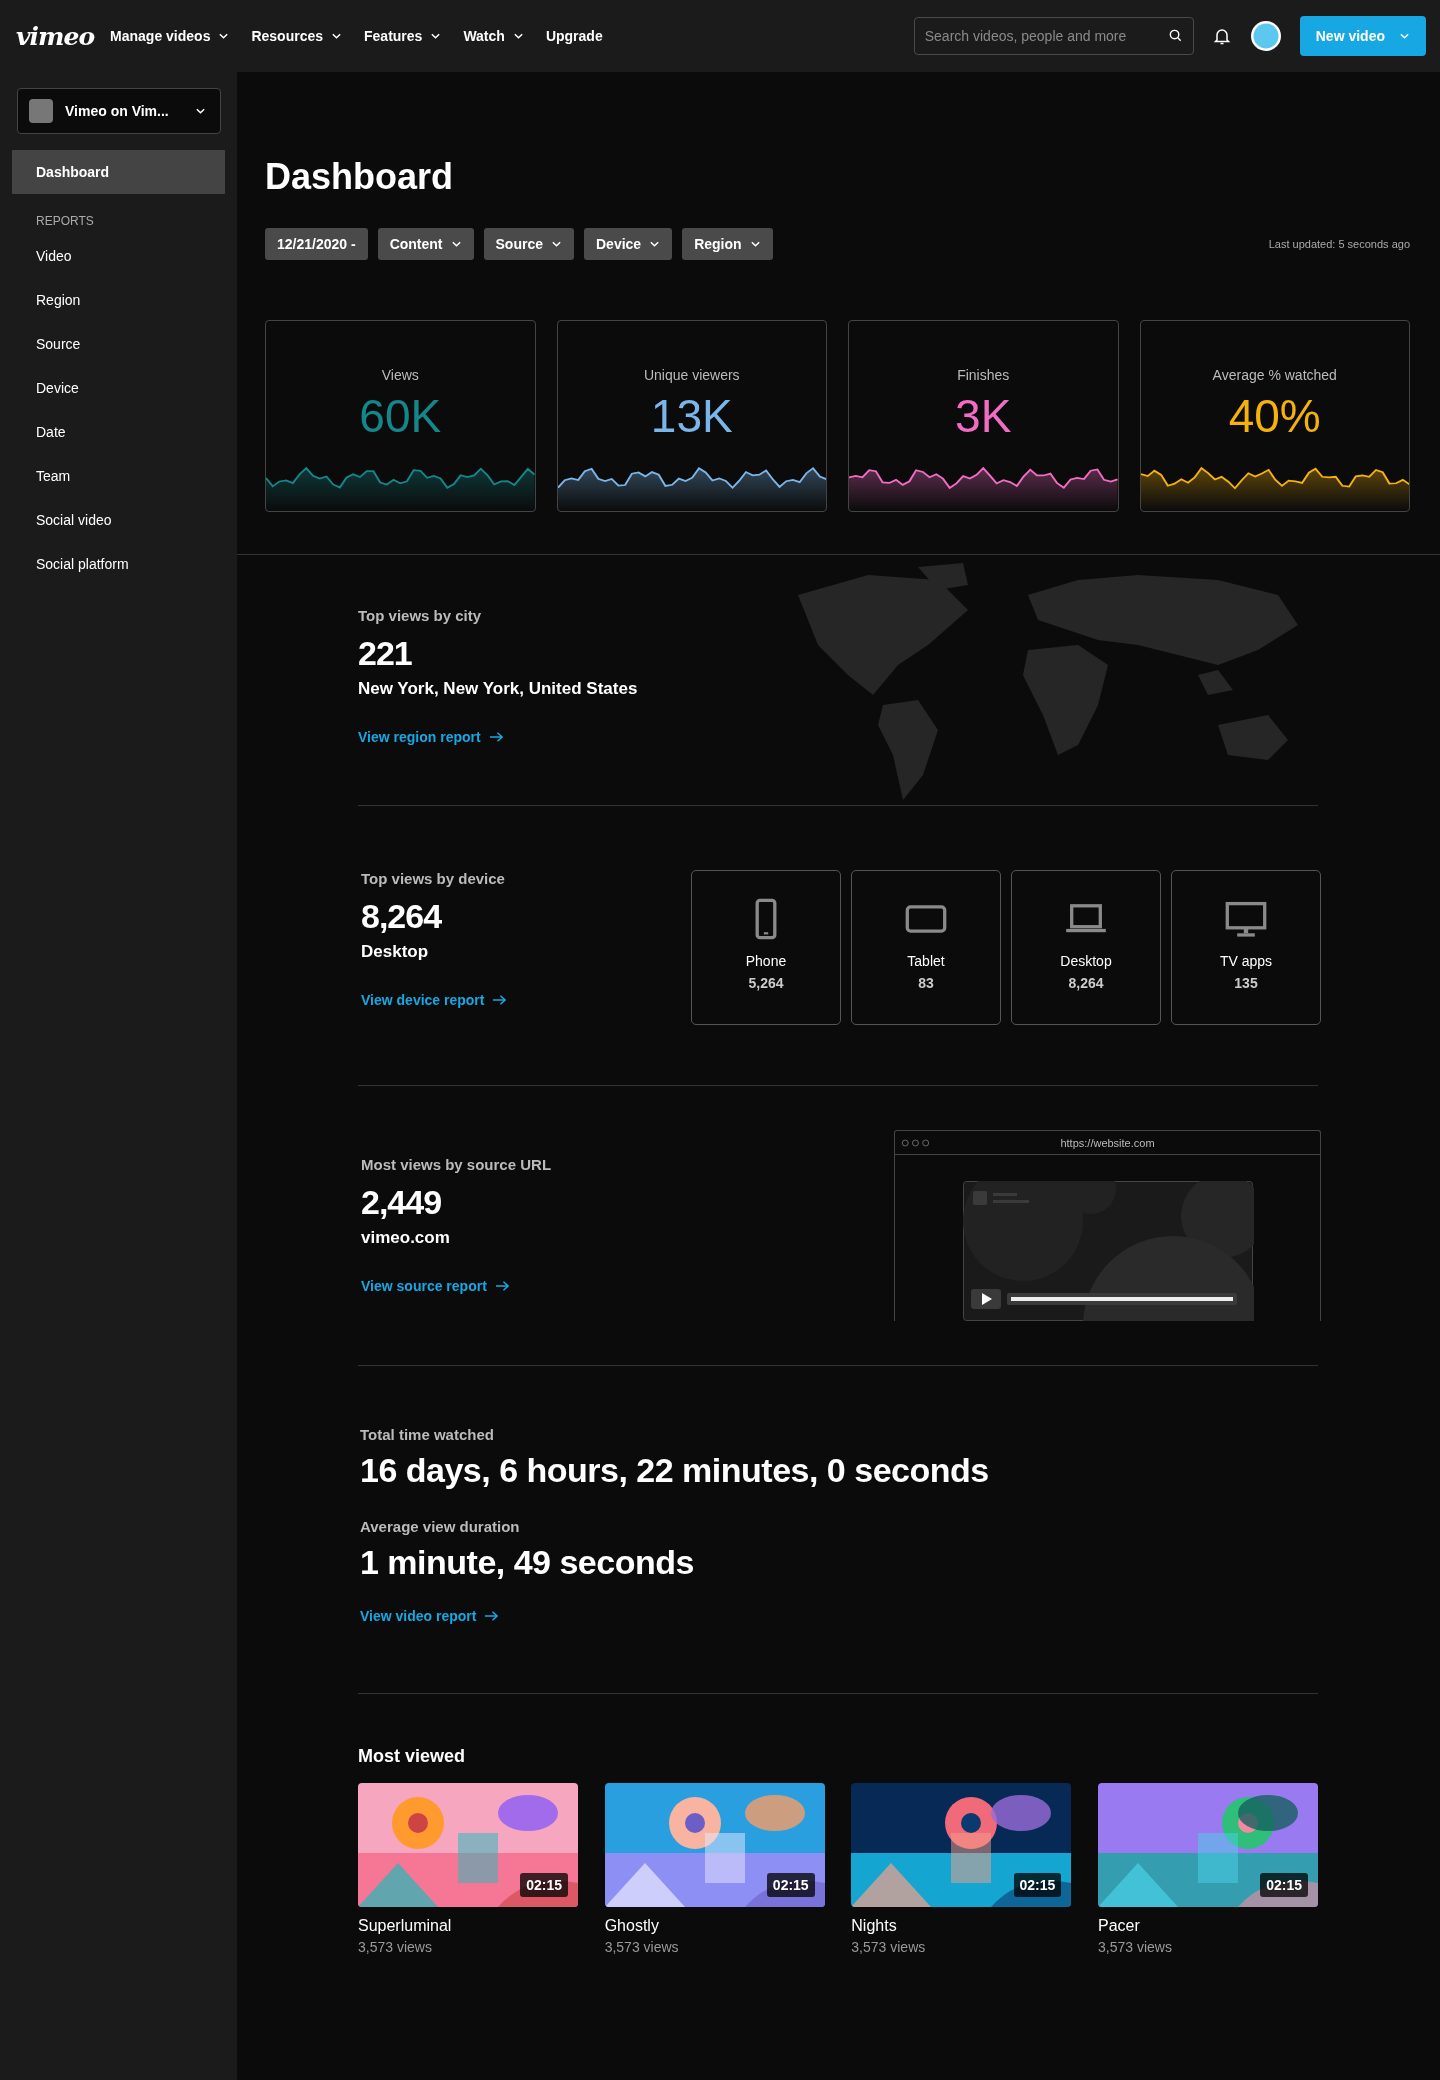 The height and width of the screenshot is (2080, 1440). What do you see at coordinates (55, 36) in the screenshot?
I see `vimeo-logo: vimeo` at bounding box center [55, 36].